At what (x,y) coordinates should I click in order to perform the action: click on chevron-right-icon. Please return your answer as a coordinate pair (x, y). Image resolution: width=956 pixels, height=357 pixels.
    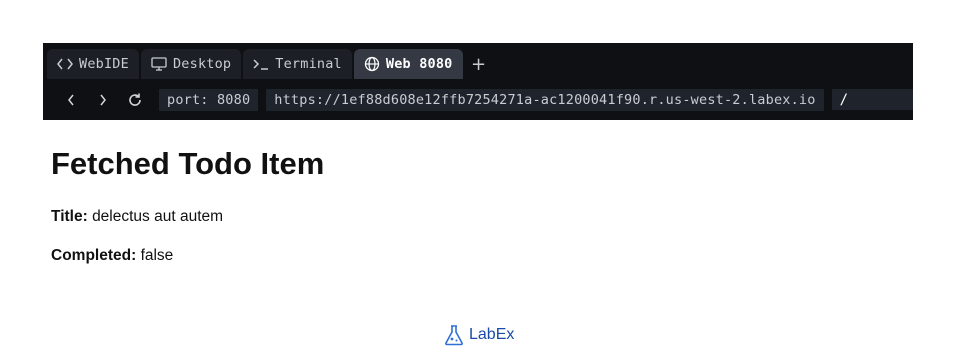
    Looking at the image, I should click on (103, 99).